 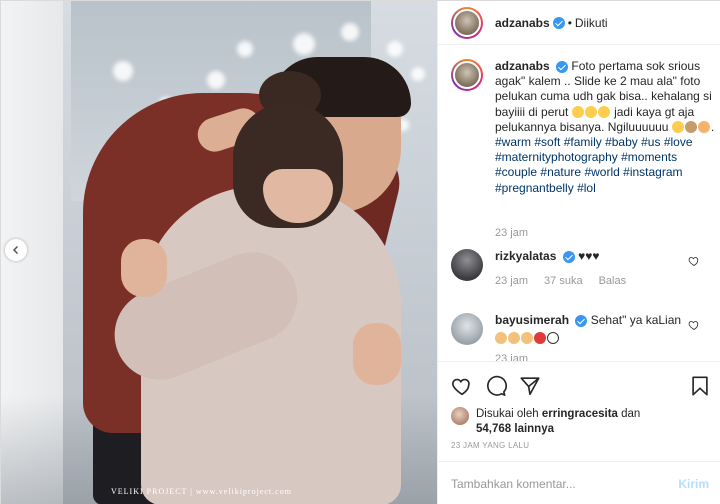 I want to click on comment-like-count: 37 suka, so click(x=563, y=281).